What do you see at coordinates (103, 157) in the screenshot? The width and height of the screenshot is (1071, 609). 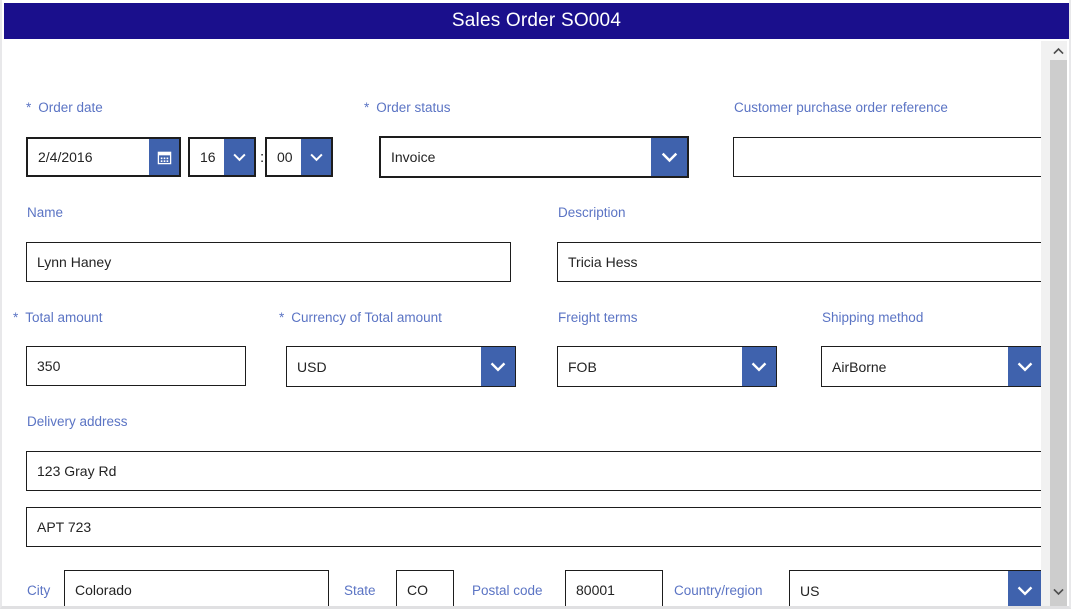 I see `order-date-input: 2/4/2016` at bounding box center [103, 157].